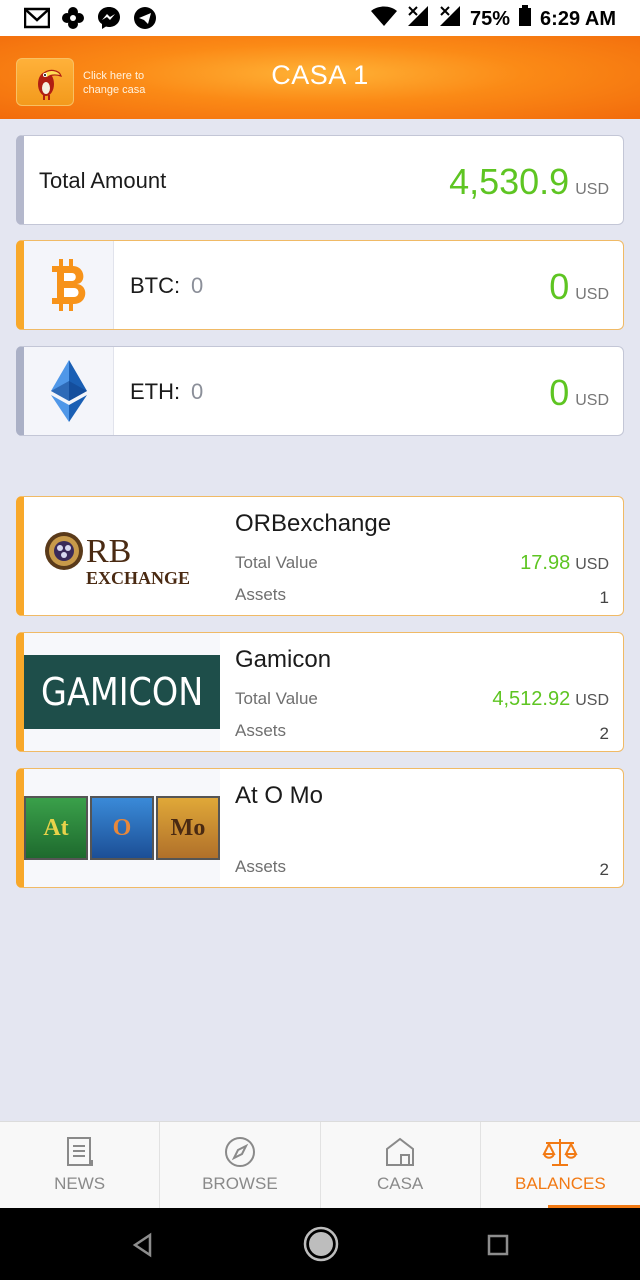  I want to click on eth-value: 0, so click(559, 392).